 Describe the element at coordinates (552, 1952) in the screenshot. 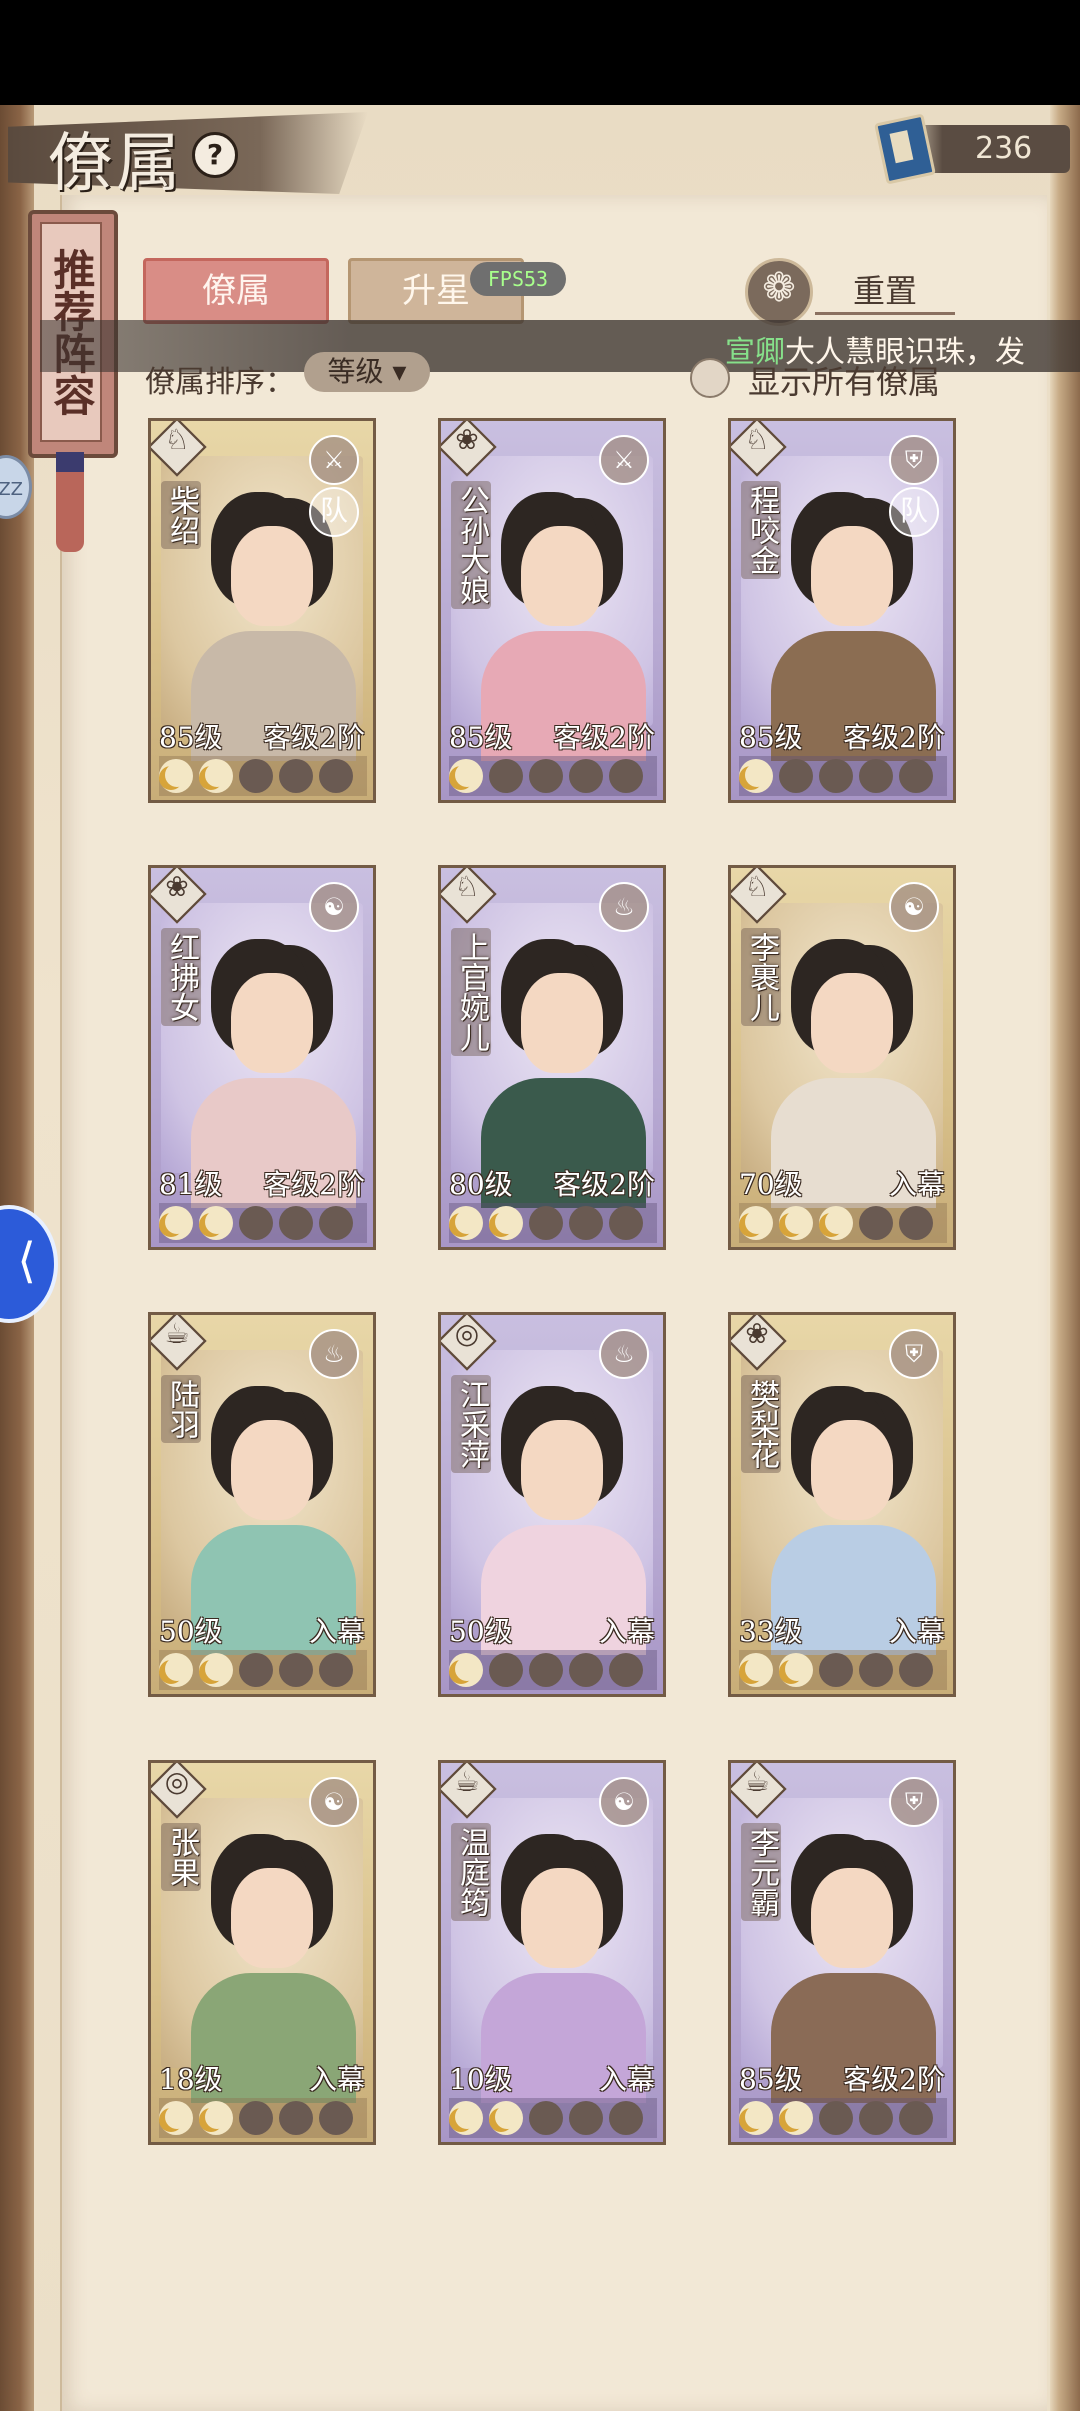

I see `retainer-card: ☕ ☯ 温庭筠 10级 入幕` at that location.